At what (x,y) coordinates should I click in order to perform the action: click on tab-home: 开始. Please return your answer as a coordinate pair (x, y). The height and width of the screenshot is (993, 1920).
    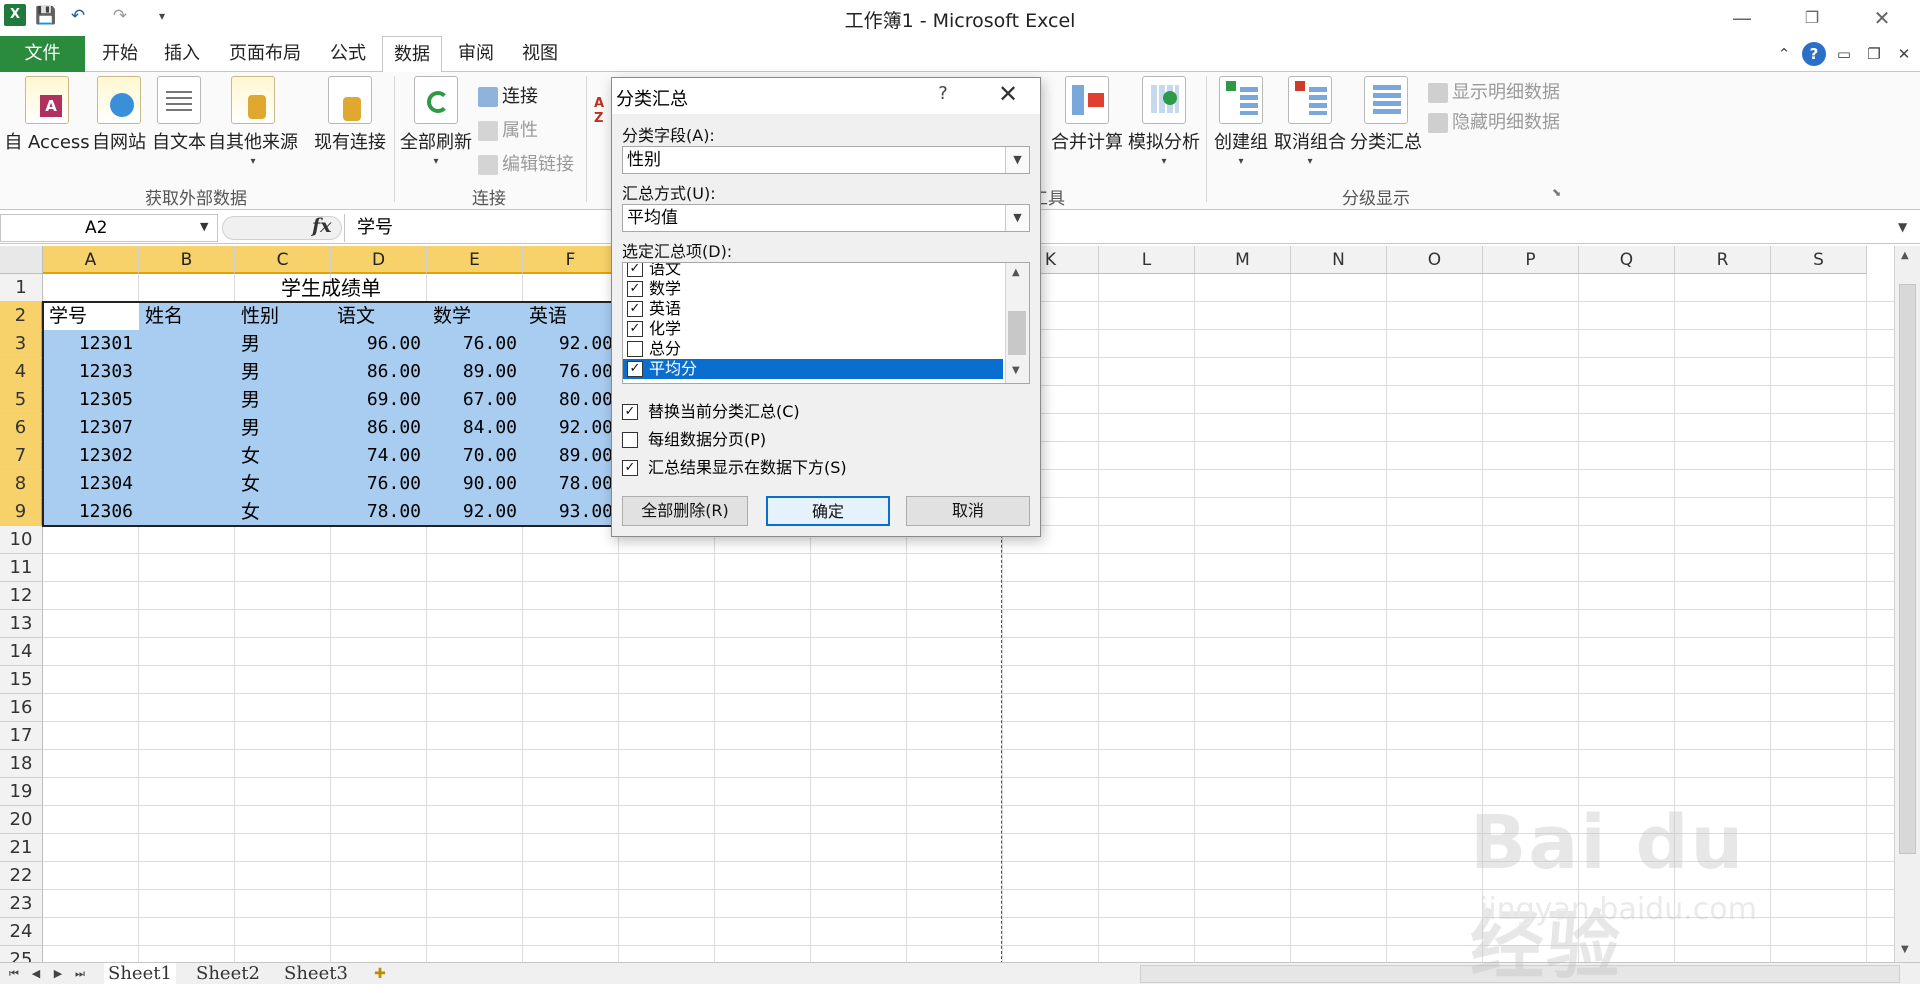
    Looking at the image, I should click on (120, 54).